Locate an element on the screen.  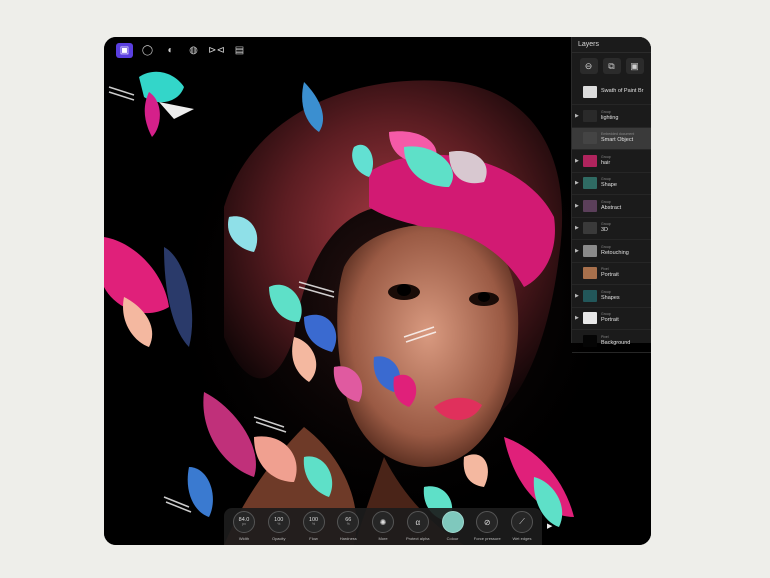
width-label: Width is located at coordinates (244, 538).